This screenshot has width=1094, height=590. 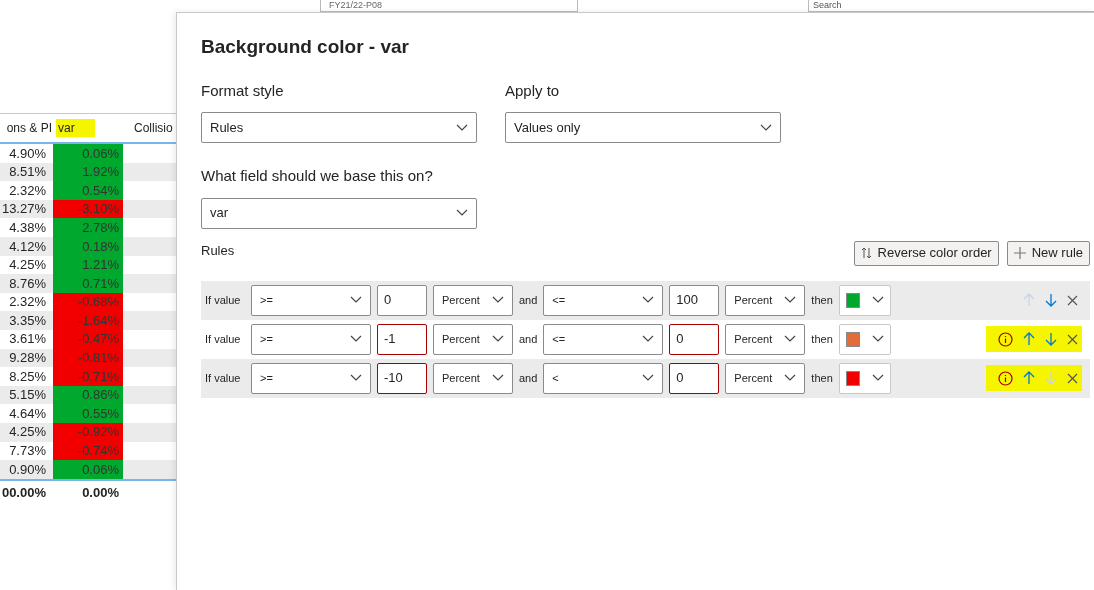 I want to click on number-field: 100, so click(x=694, y=300).